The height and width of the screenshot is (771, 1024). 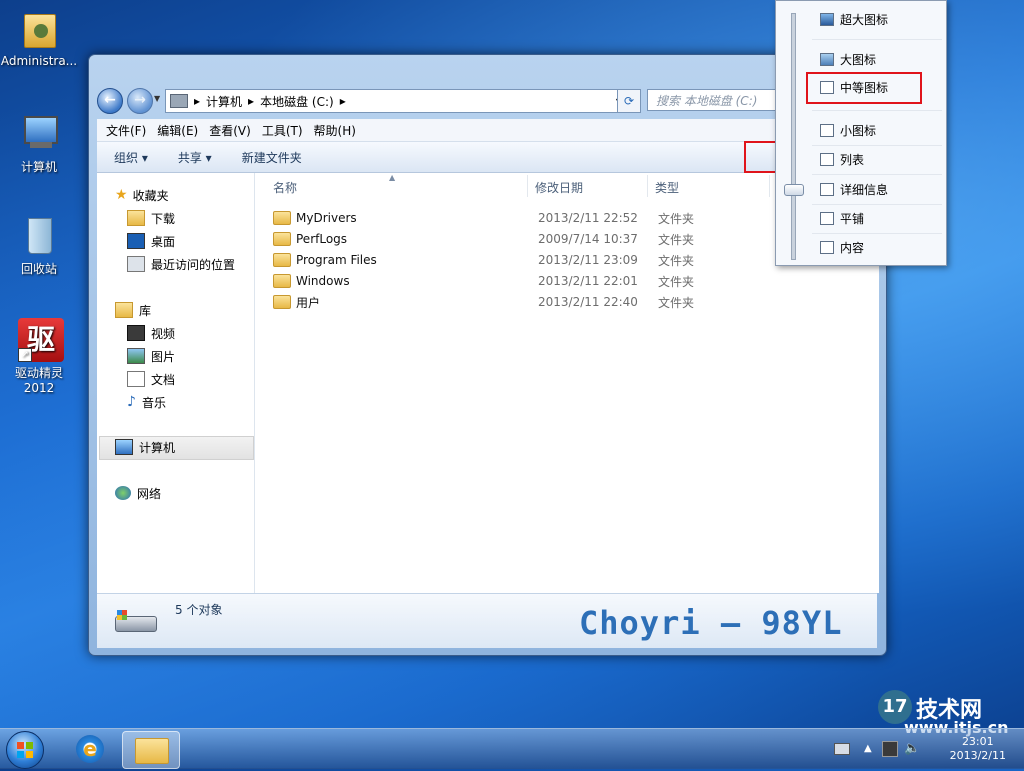 I want to click on menu-help: 帮助(H), so click(x=335, y=130).